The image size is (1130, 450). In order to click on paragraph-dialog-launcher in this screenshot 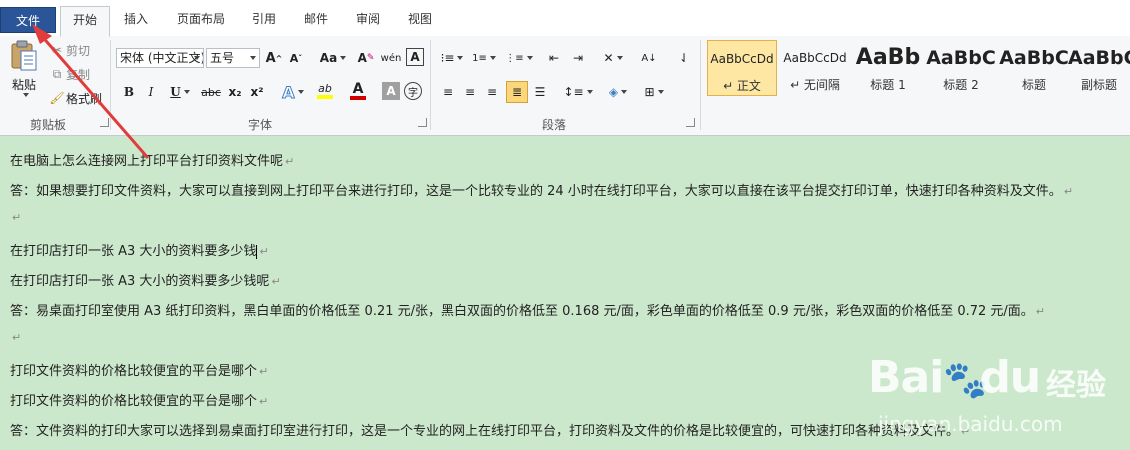, I will do `click(690, 122)`.